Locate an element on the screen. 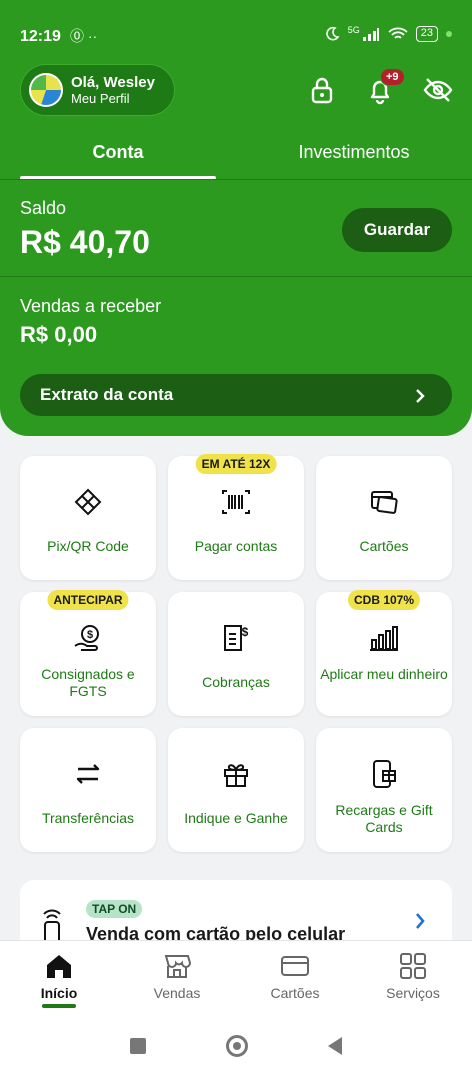 Image resolution: width=472 pixels, height=1080 pixels. receivables-value: R$ 0,00 is located at coordinates (59, 334).